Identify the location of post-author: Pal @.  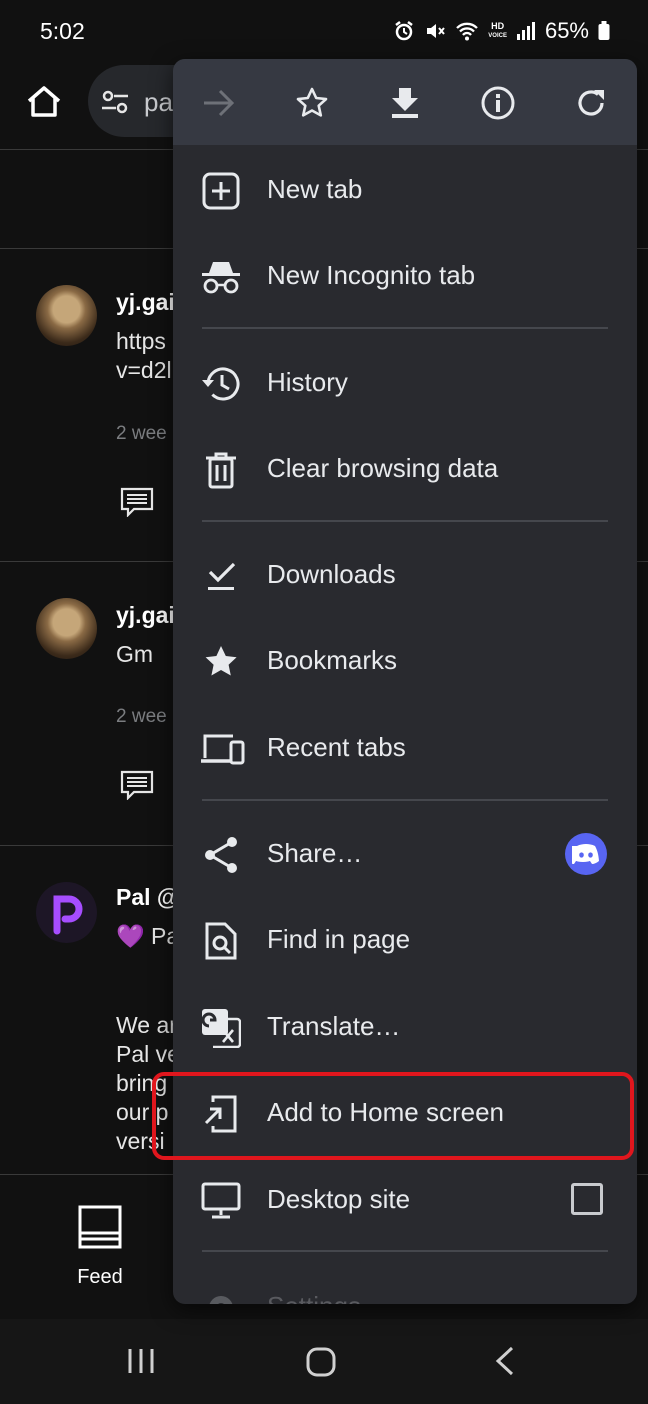
(147, 897).